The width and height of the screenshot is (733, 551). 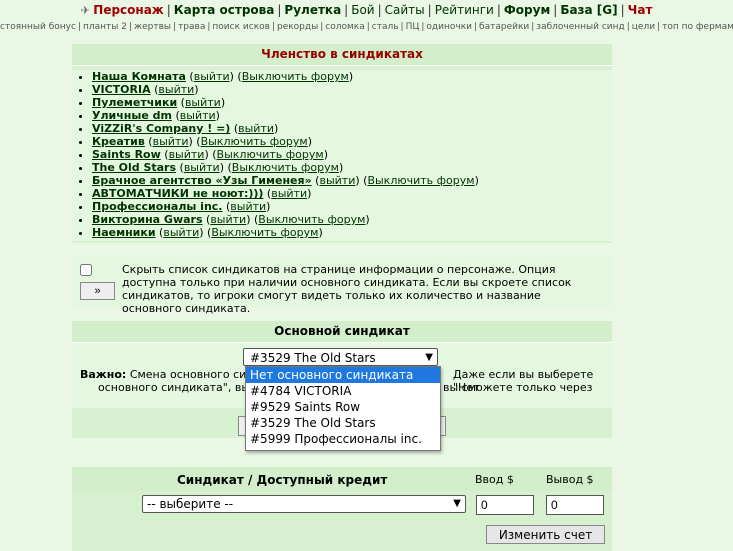 What do you see at coordinates (312, 10) in the screenshot?
I see `nav-link: Рулетка` at bounding box center [312, 10].